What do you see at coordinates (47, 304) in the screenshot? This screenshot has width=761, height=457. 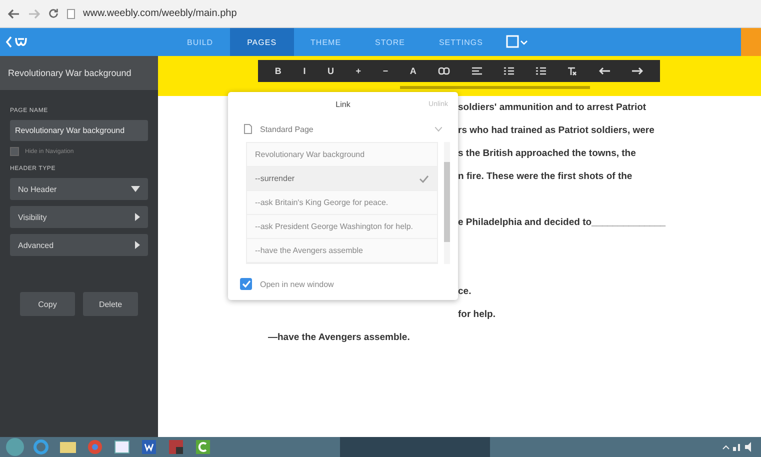 I see `sidebar-button: Copy` at bounding box center [47, 304].